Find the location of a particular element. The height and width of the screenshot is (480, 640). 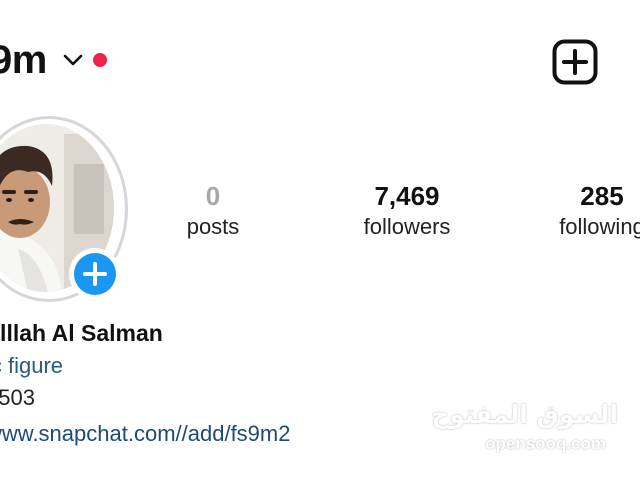

watermark: السوق المفتوح opensooq.com is located at coordinates (528, 431).